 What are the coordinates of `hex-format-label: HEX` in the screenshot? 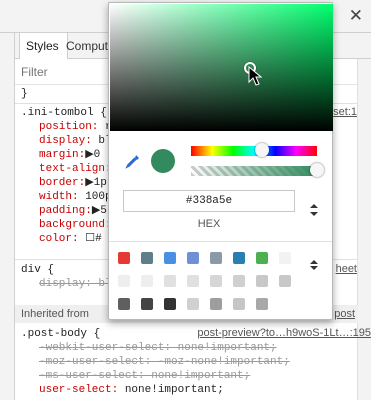 It's located at (209, 224).